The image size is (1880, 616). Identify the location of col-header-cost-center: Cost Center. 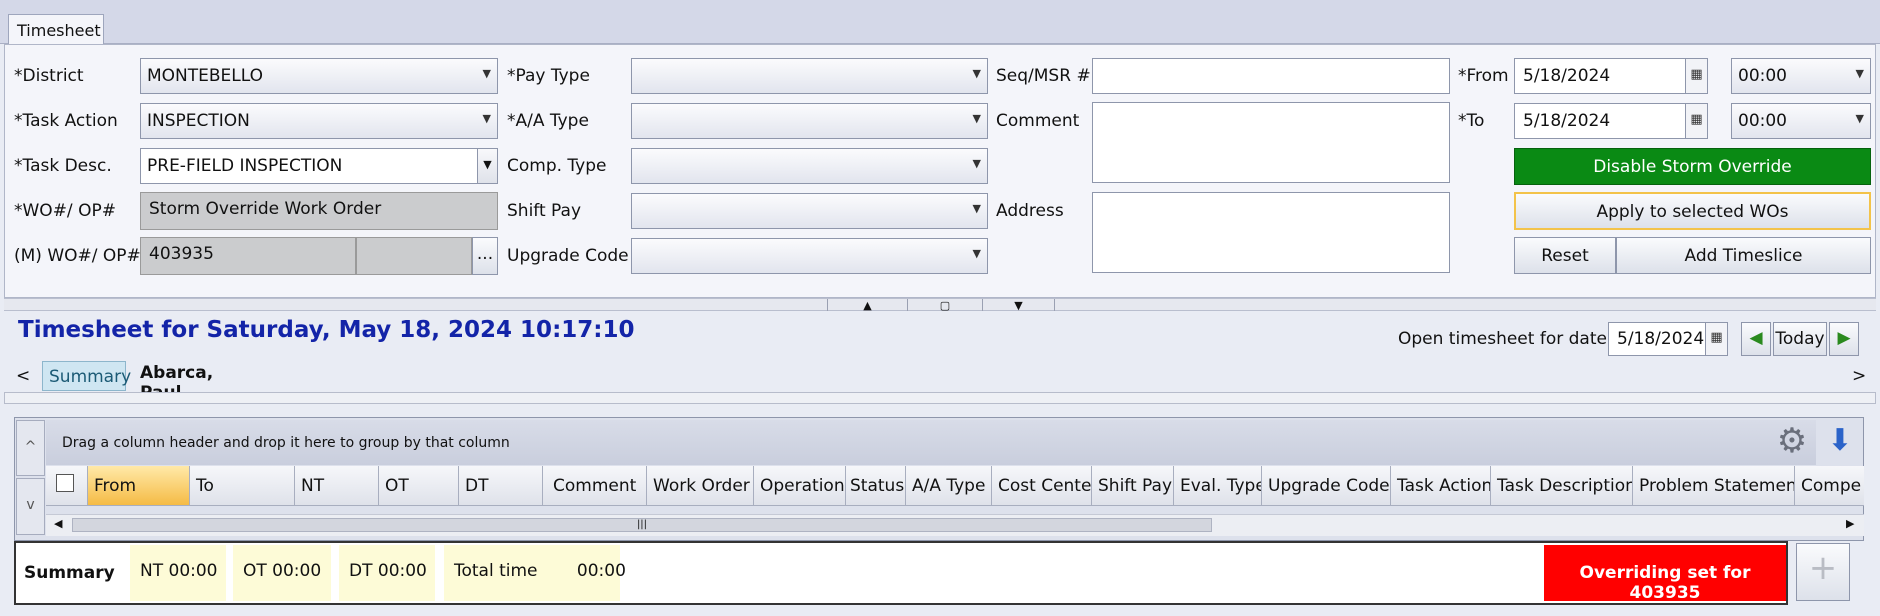
(1042, 486).